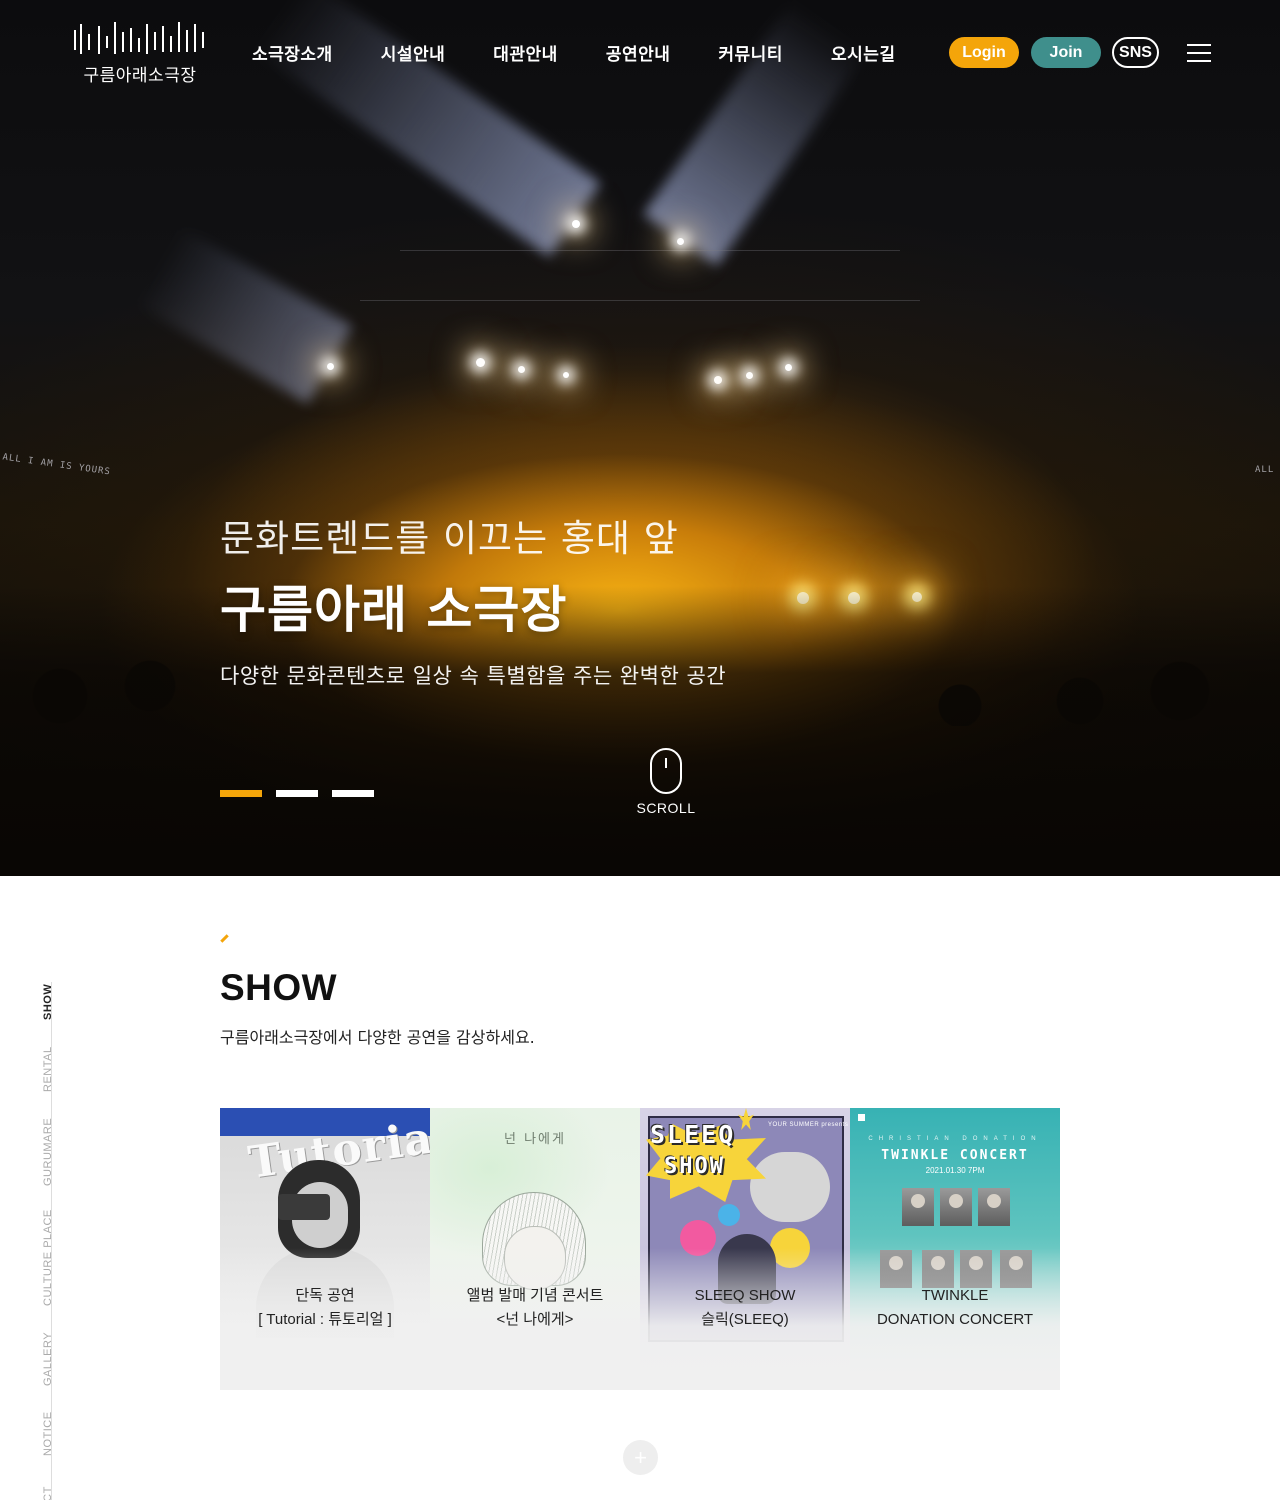 The height and width of the screenshot is (1500, 1280). Describe the element at coordinates (279, 987) in the screenshot. I see `section-title: SHOW` at that location.